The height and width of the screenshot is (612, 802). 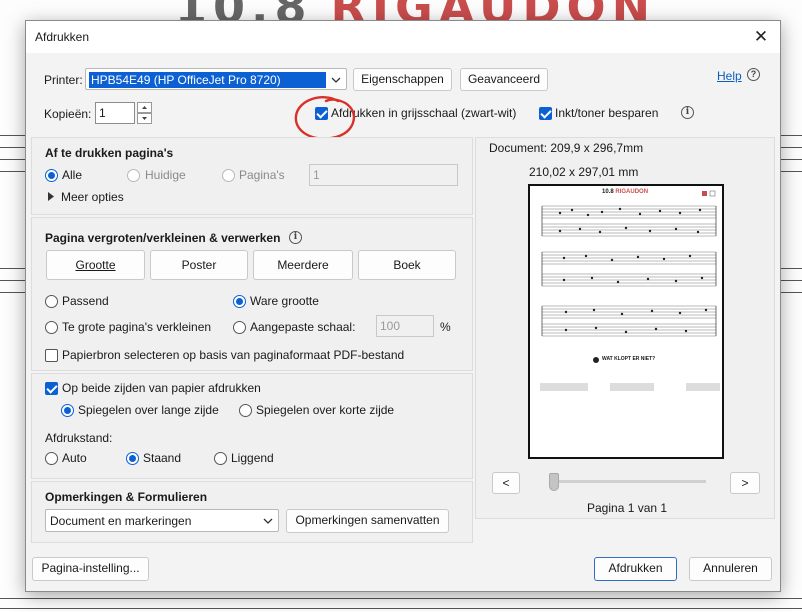 I want to click on next-page-button: >, so click(x=745, y=483).